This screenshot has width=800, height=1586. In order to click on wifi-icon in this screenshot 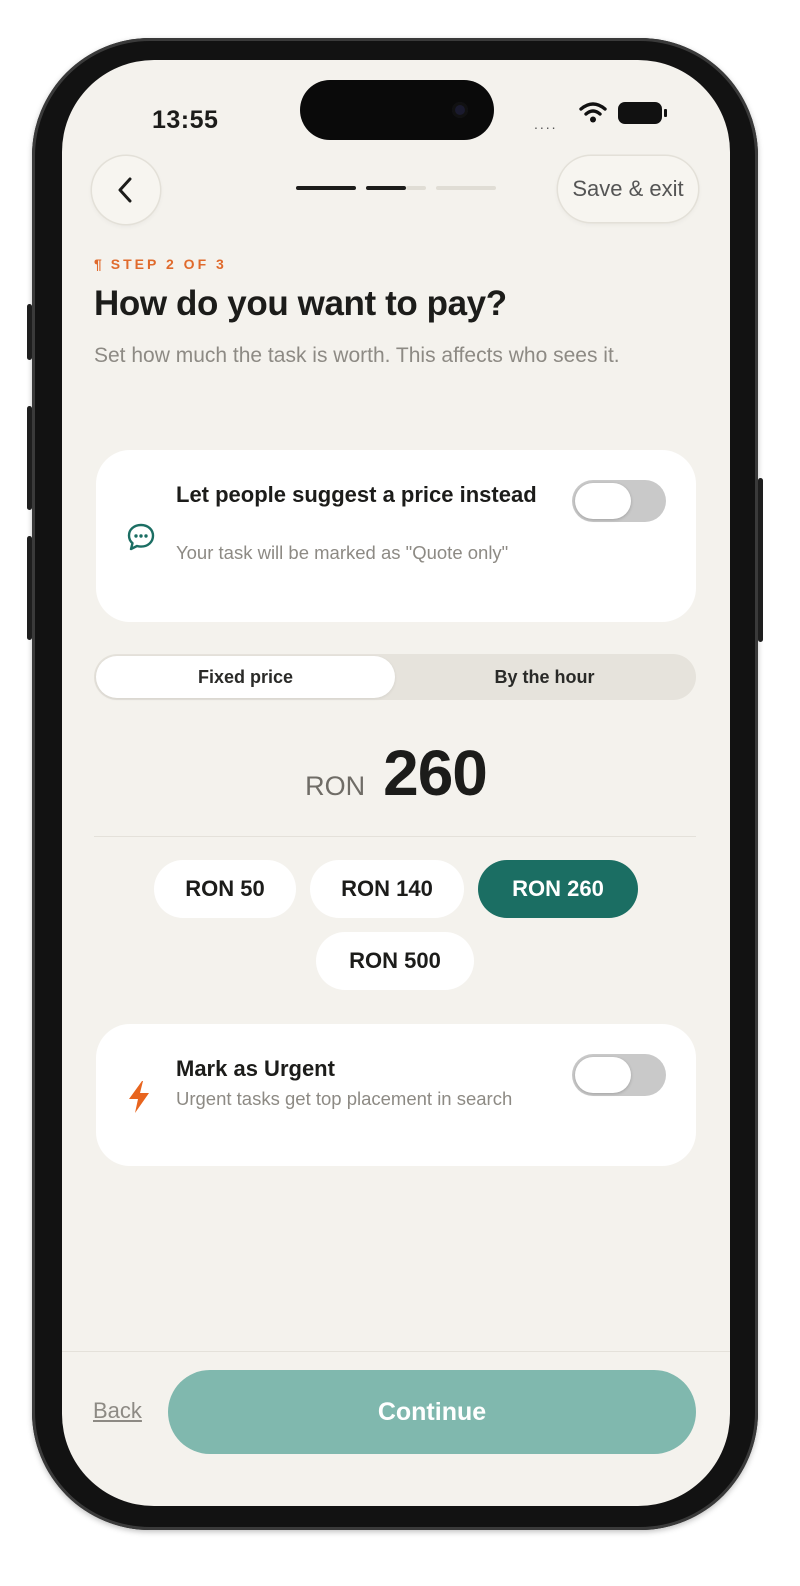, I will do `click(593, 112)`.